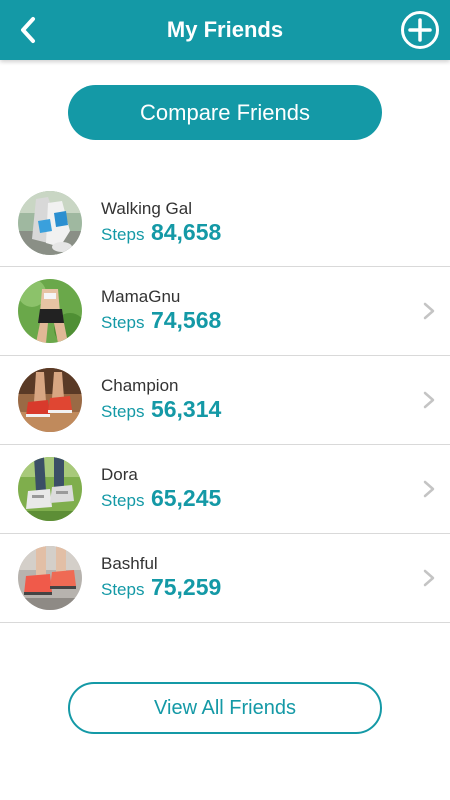 The height and width of the screenshot is (800, 450). I want to click on avatar-grass-sneakers-photo, so click(50, 489).